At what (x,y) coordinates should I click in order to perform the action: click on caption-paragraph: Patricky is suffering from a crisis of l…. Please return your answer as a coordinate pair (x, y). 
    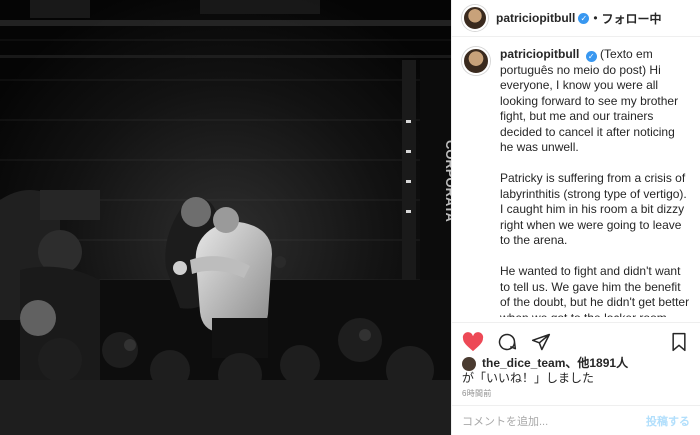
    Looking at the image, I should click on (593, 209).